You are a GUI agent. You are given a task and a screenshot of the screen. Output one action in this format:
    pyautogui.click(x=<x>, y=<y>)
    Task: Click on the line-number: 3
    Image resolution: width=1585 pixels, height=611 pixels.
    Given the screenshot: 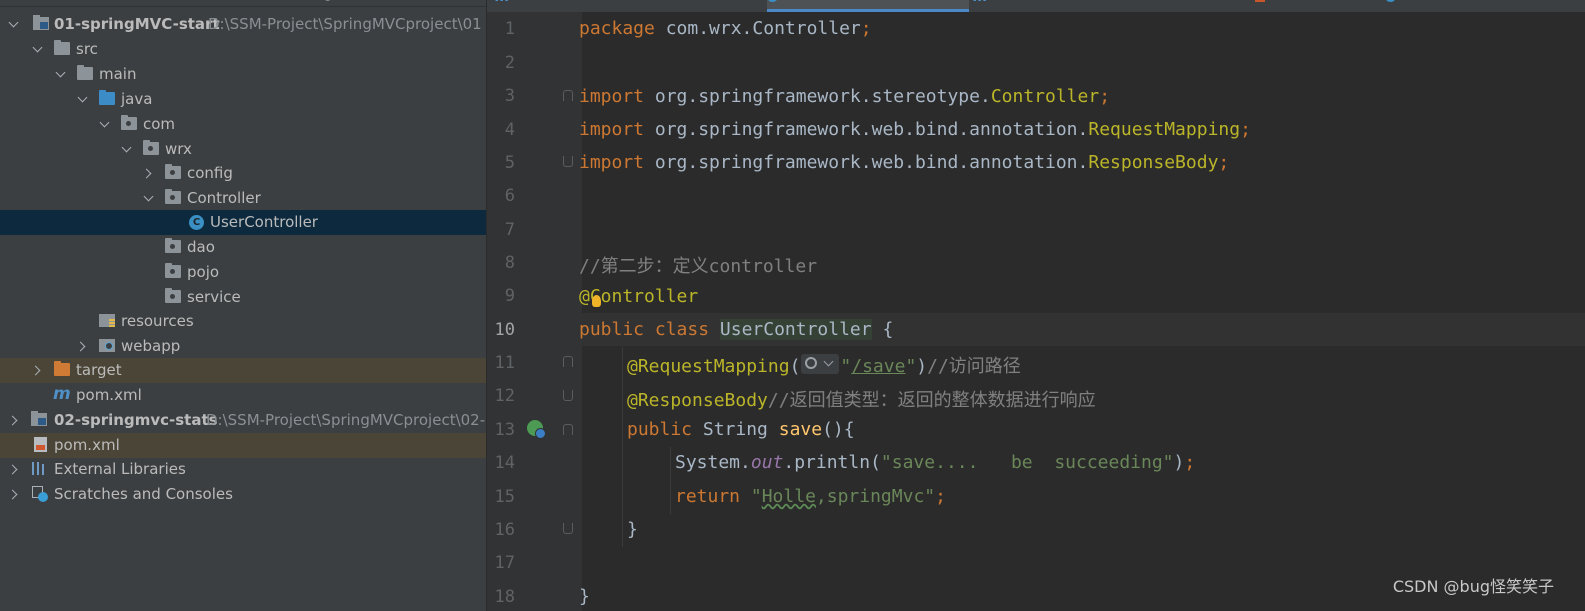 What is the action you would take?
    pyautogui.click(x=509, y=96)
    